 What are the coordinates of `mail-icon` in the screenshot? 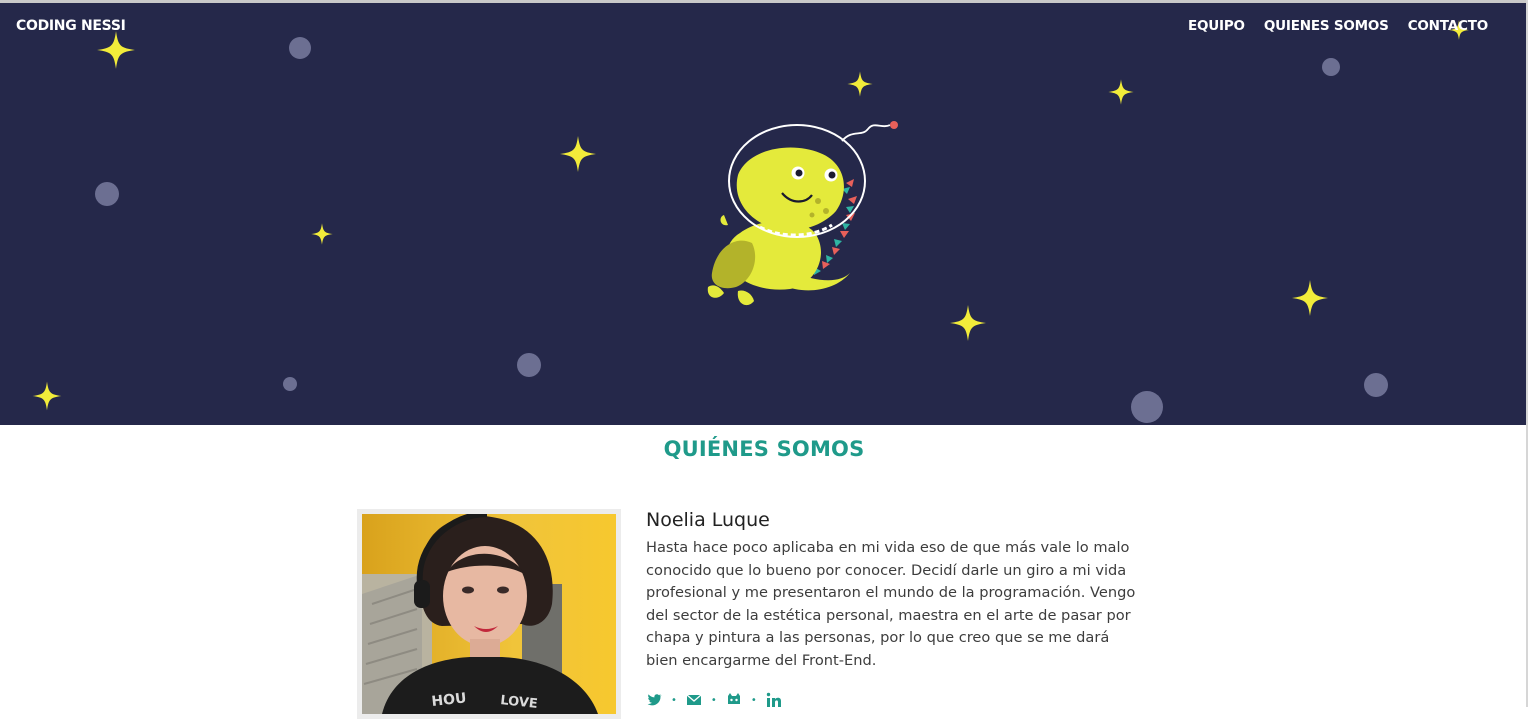 It's located at (694, 700).